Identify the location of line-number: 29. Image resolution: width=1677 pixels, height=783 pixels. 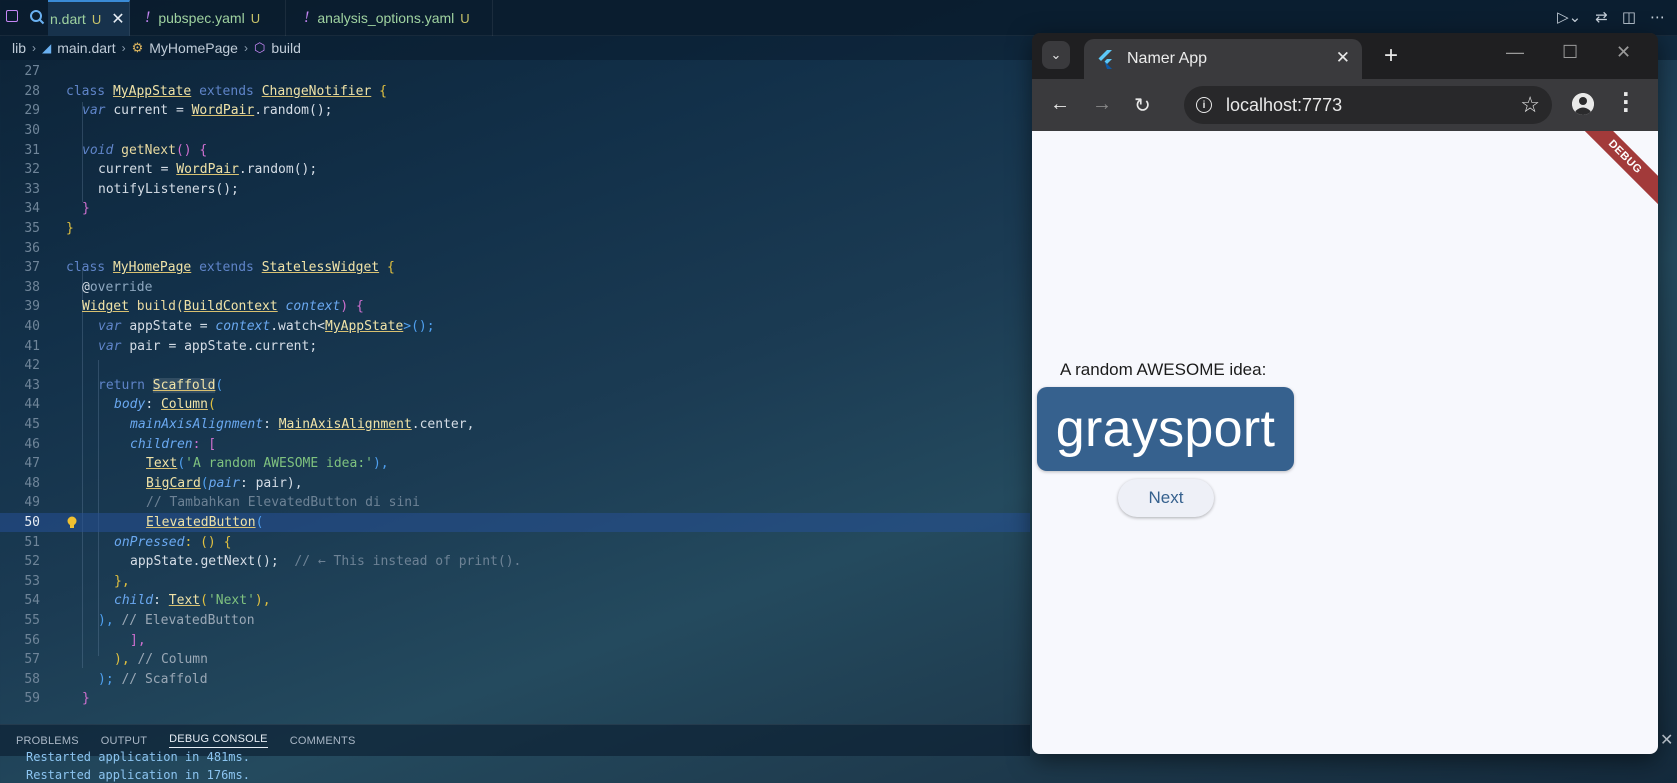
(32, 111).